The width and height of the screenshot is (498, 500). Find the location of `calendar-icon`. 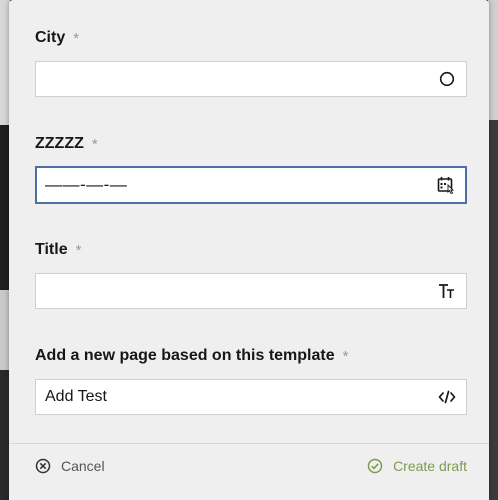

calendar-icon is located at coordinates (446, 185).